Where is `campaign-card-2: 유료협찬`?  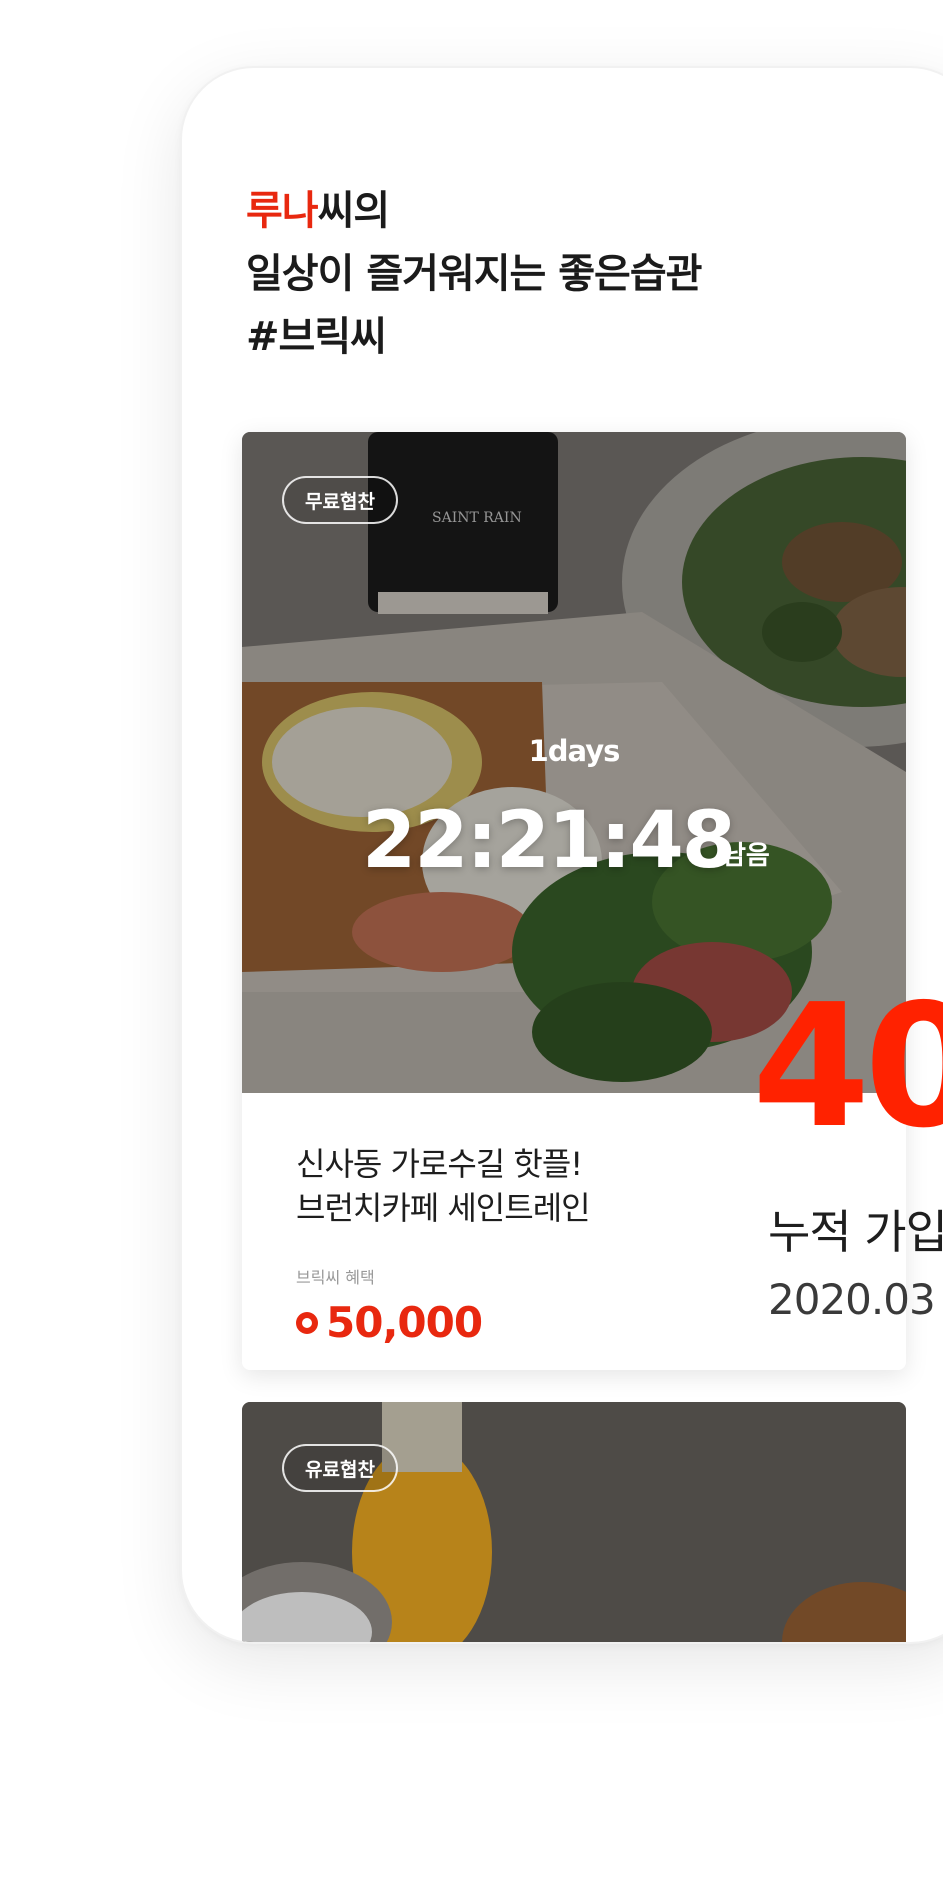
campaign-card-2: 유료협찬 is located at coordinates (574, 1522).